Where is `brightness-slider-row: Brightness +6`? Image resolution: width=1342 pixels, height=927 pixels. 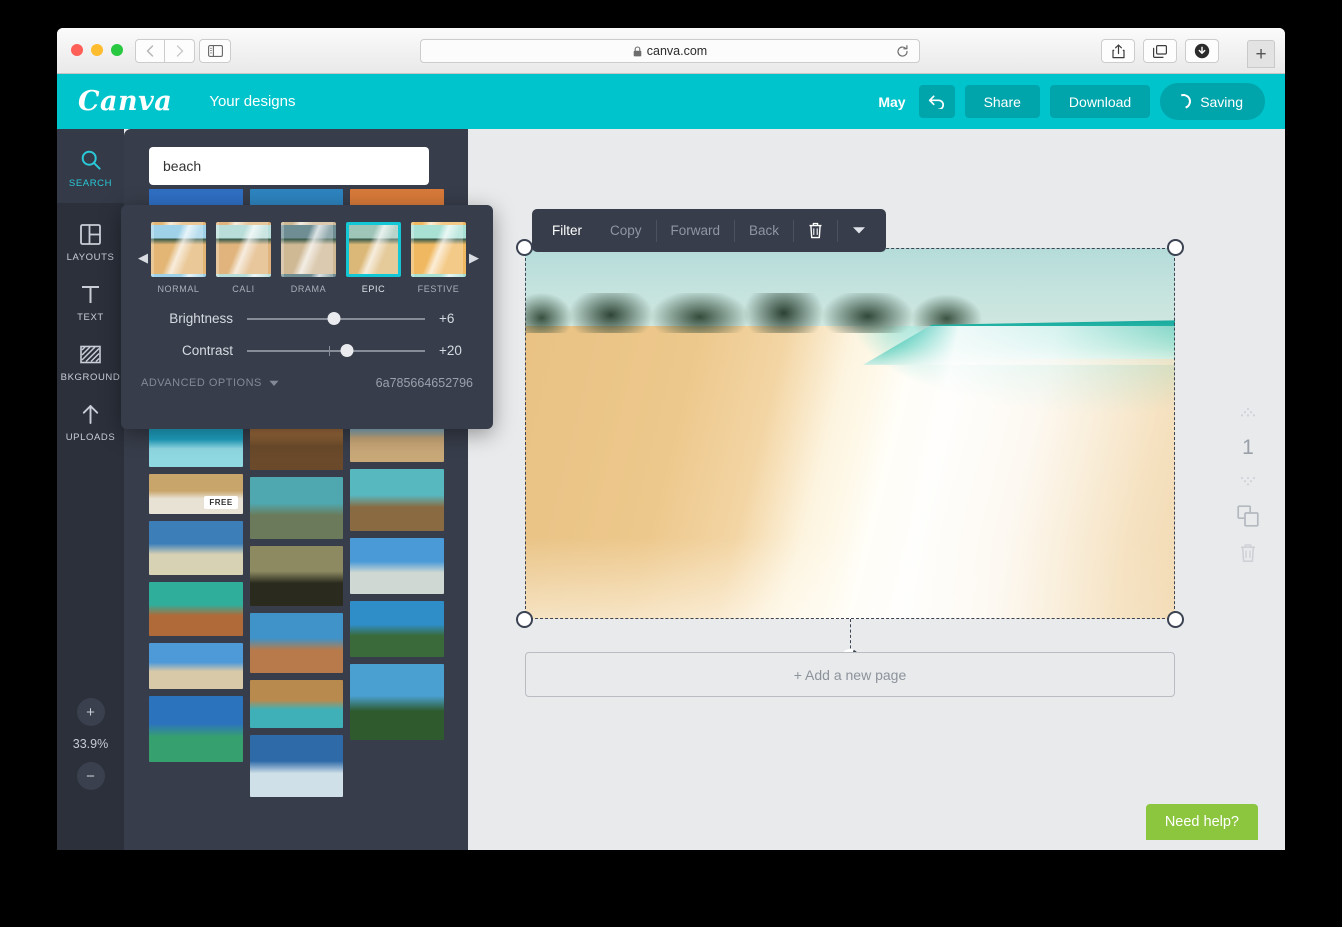 brightness-slider-row: Brightness +6 is located at coordinates (307, 318).